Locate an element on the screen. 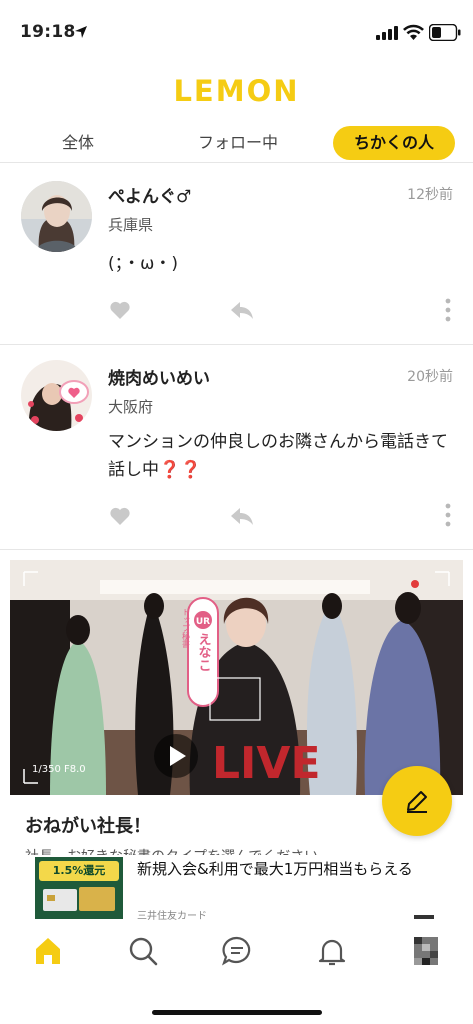 This screenshot has width=473, height=1024. tab-following: フォロー中 is located at coordinates (238, 143).